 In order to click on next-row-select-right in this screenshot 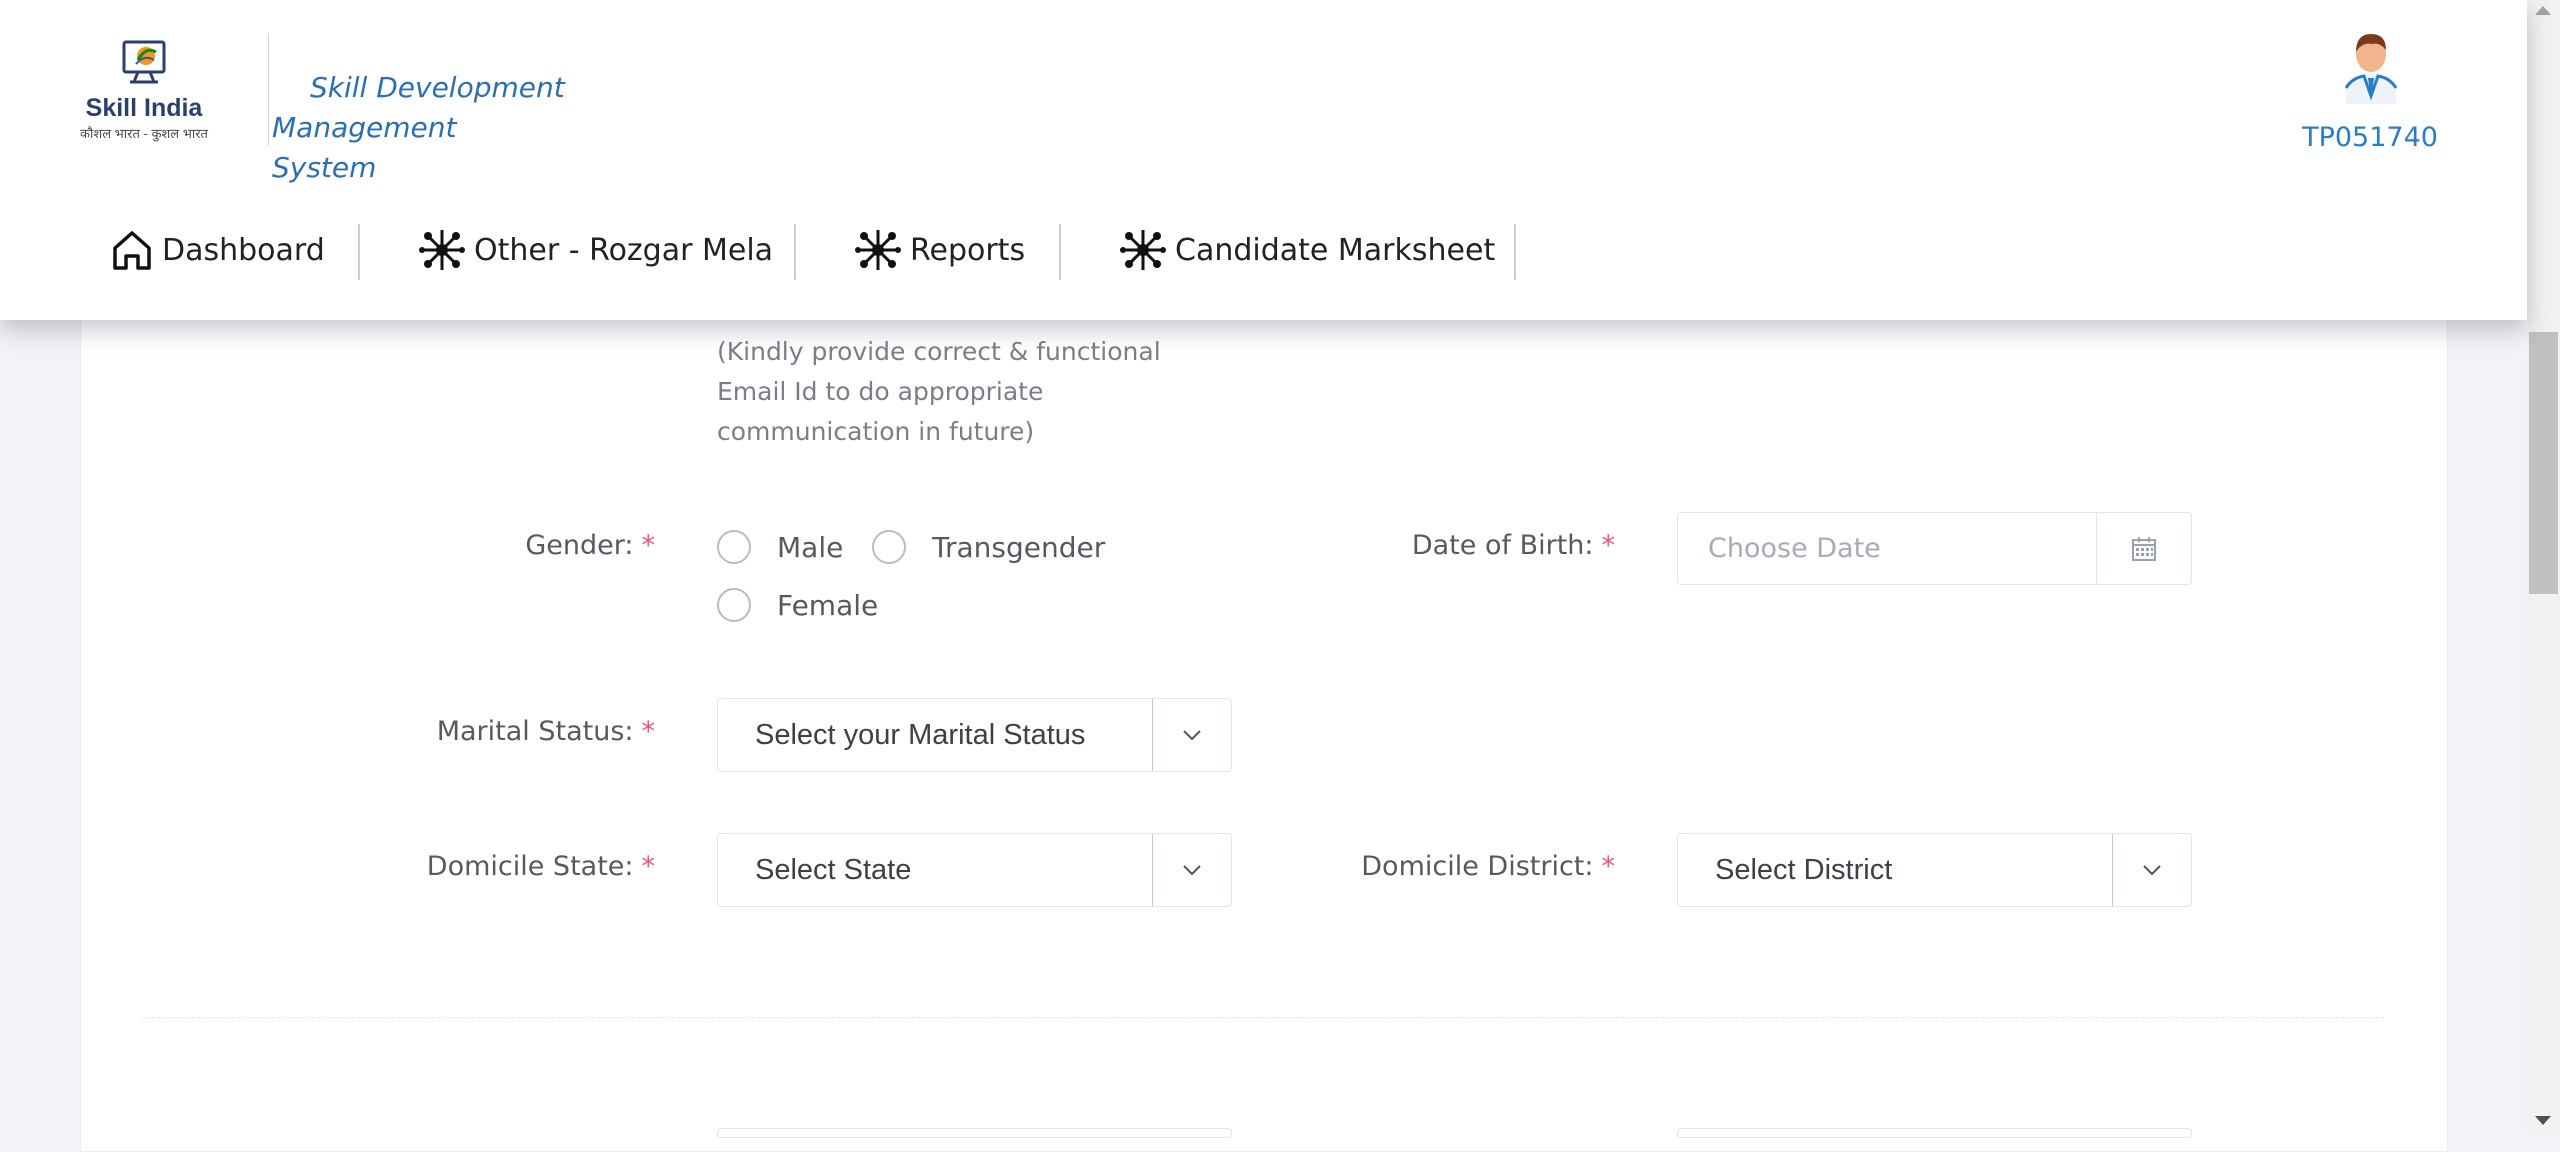, I will do `click(1934, 1133)`.